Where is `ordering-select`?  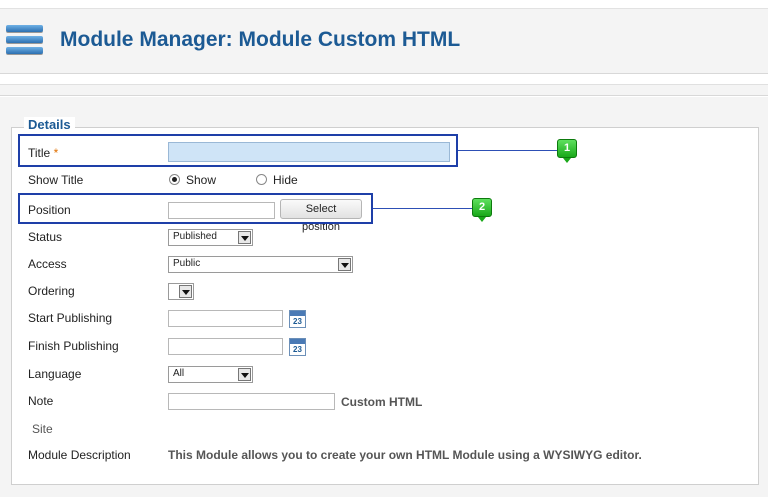 ordering-select is located at coordinates (181, 291).